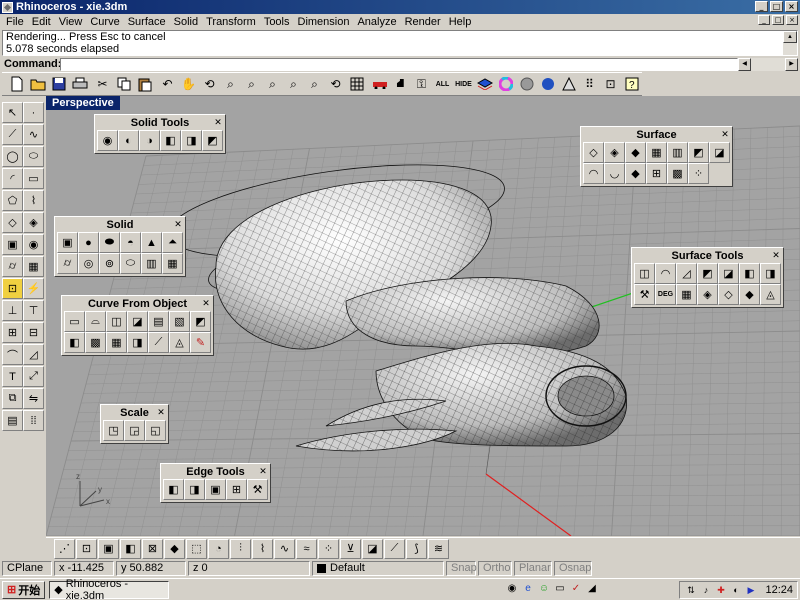 This screenshot has height=600, width=800. Describe the element at coordinates (593, 152) in the screenshot. I see `surface-points-icon: ◇` at that location.